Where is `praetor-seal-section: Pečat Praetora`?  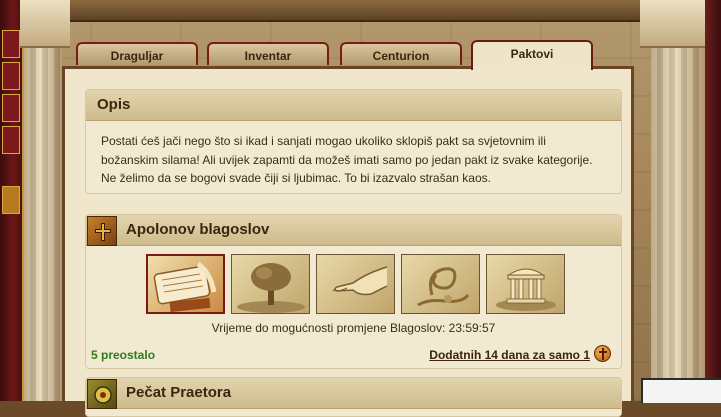 praetor-seal-section: Pečat Praetora is located at coordinates (353, 397).